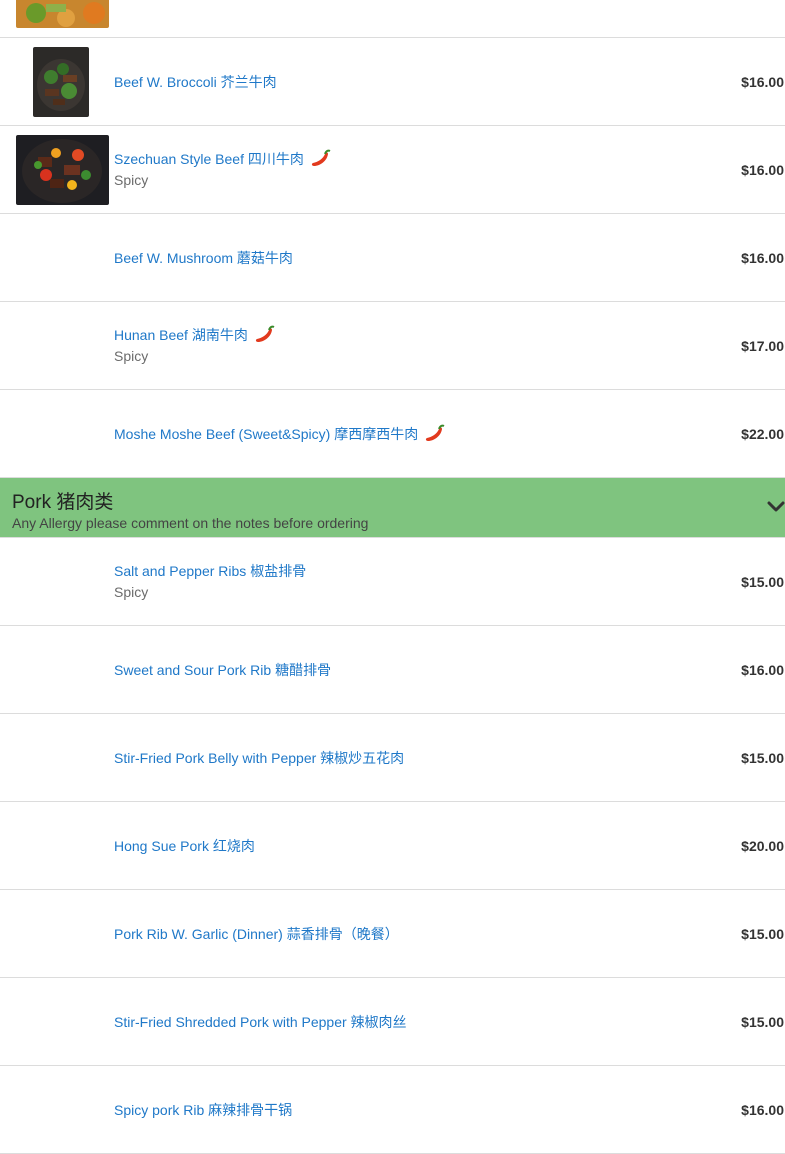  Describe the element at coordinates (222, 670) in the screenshot. I see `menu-item-name: Sweet and Sour Pork Rib 糖醋排骨` at that location.